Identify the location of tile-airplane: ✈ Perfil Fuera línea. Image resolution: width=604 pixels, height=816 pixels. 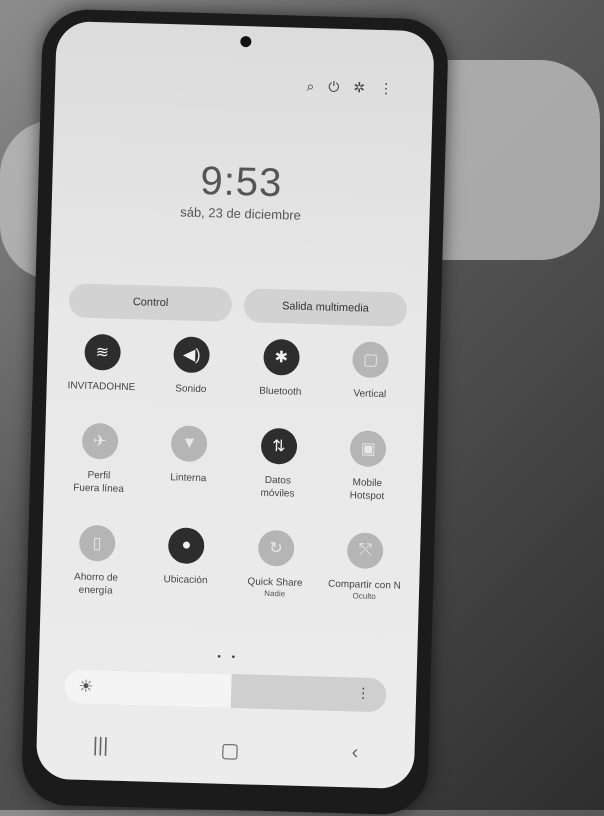
(99, 459).